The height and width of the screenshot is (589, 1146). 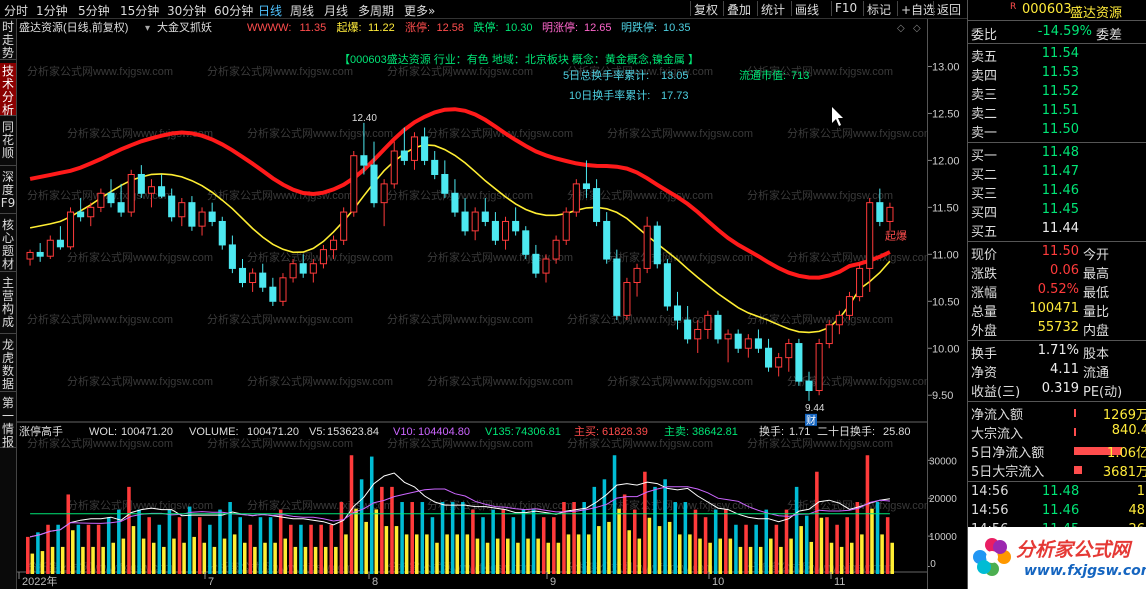 I want to click on mouse-cursor-icon, so click(x=837, y=116).